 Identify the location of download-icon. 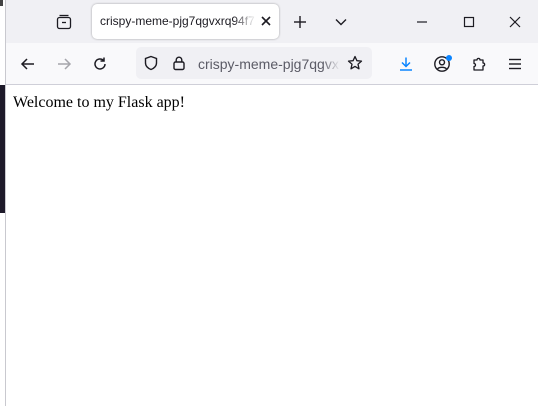
(406, 64).